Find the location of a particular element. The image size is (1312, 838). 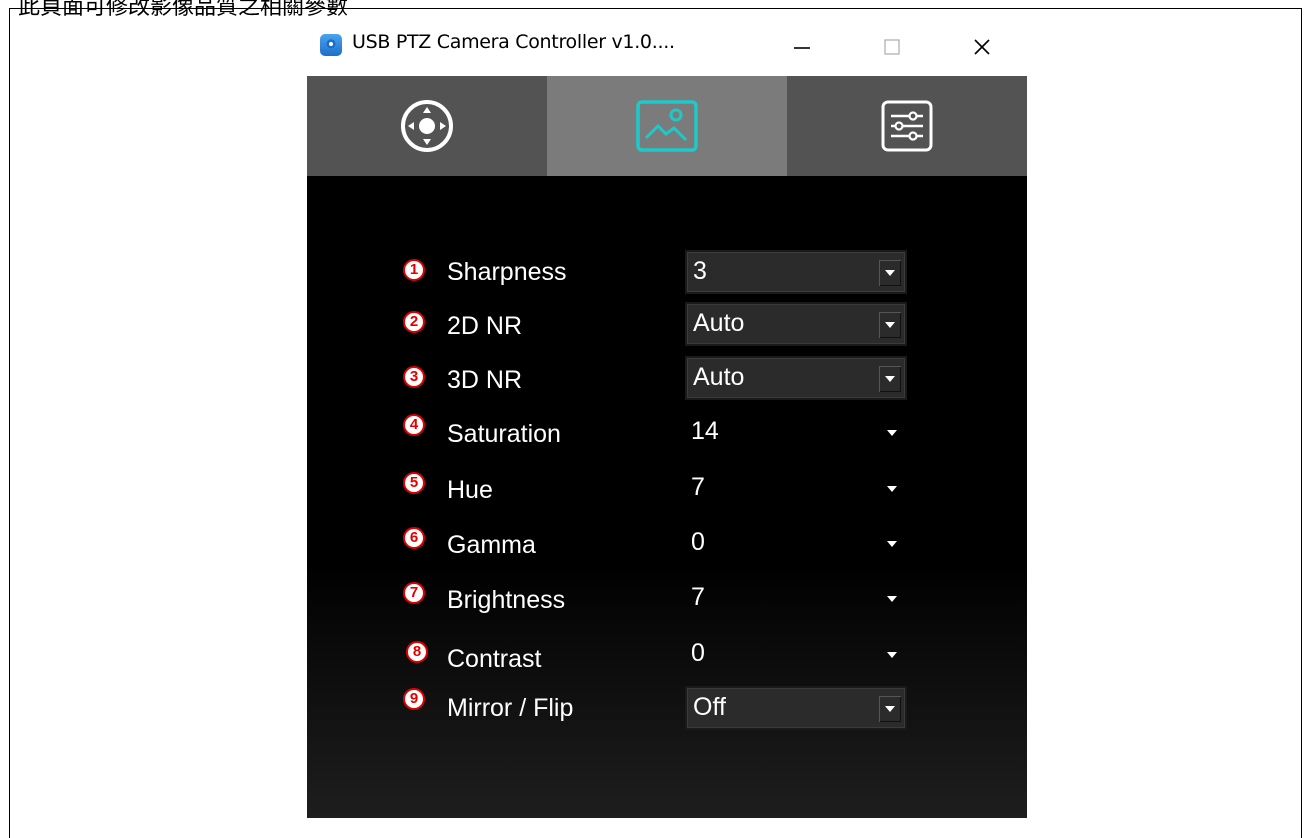

3d-nr-select: Auto is located at coordinates (796, 378).